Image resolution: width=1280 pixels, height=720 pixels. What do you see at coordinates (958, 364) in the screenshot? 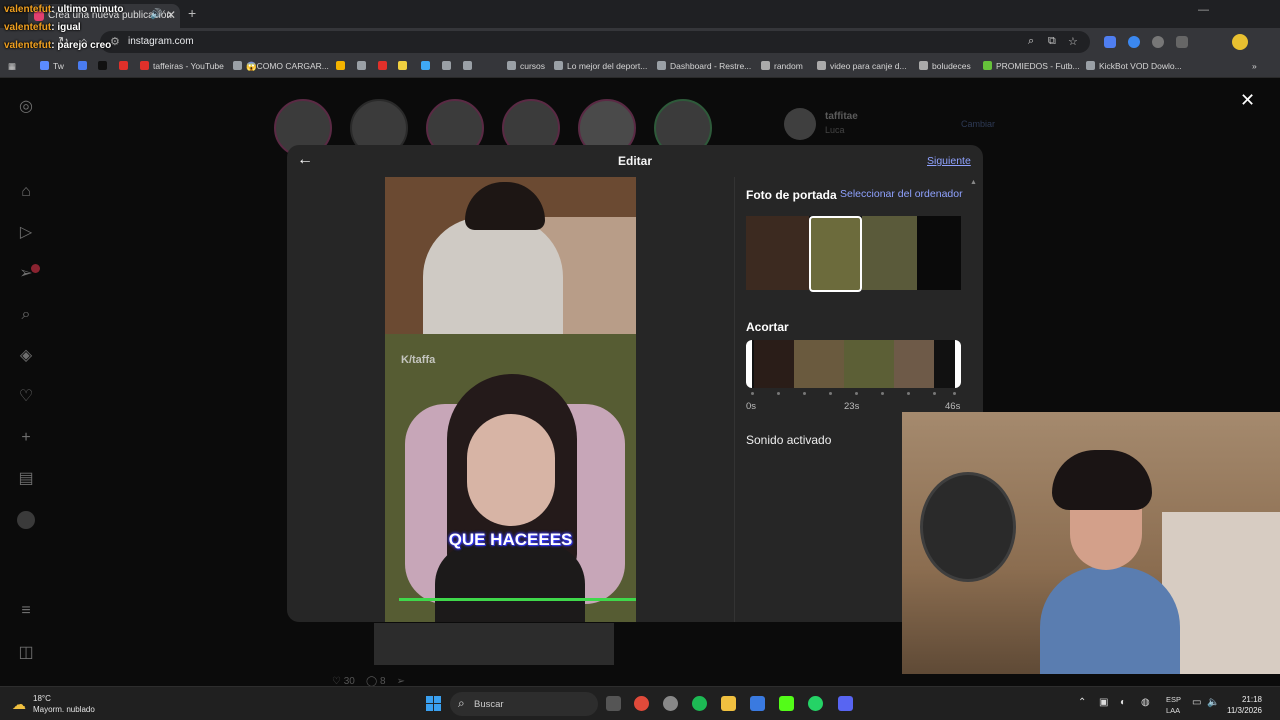
I see `trim-end-handle` at bounding box center [958, 364].